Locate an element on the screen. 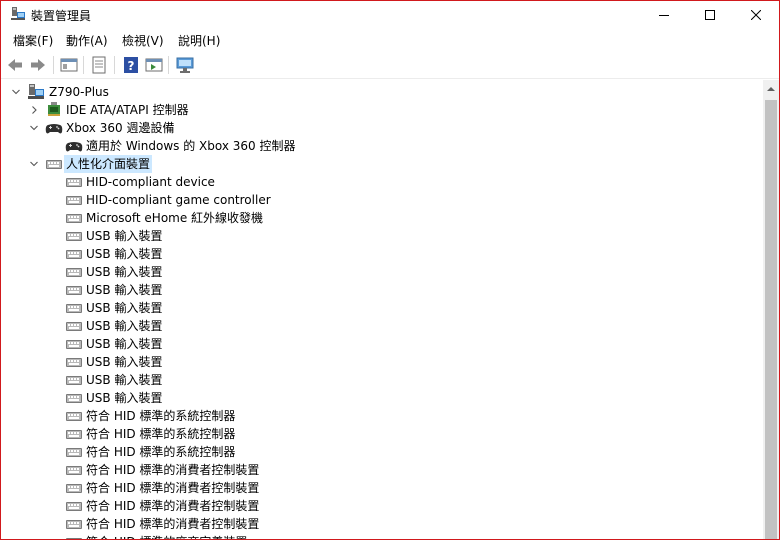  scan-hardware-icon is located at coordinates (185, 65).